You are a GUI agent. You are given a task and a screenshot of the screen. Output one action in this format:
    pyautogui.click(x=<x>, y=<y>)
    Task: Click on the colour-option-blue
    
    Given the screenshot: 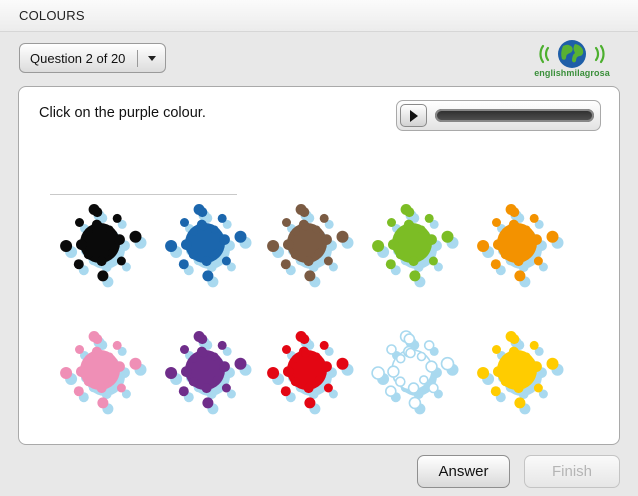 What is the action you would take?
    pyautogui.click(x=205, y=243)
    